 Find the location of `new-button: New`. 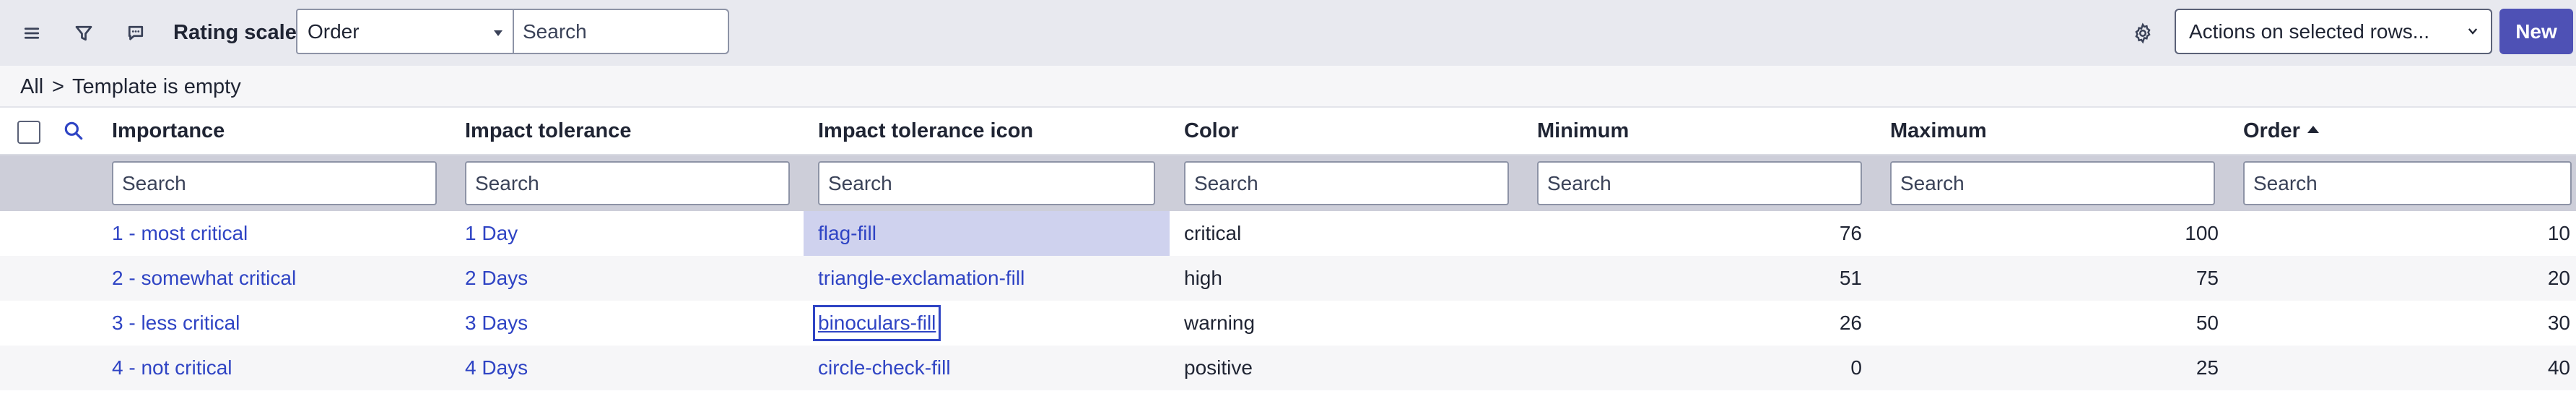

new-button: New is located at coordinates (2536, 31).